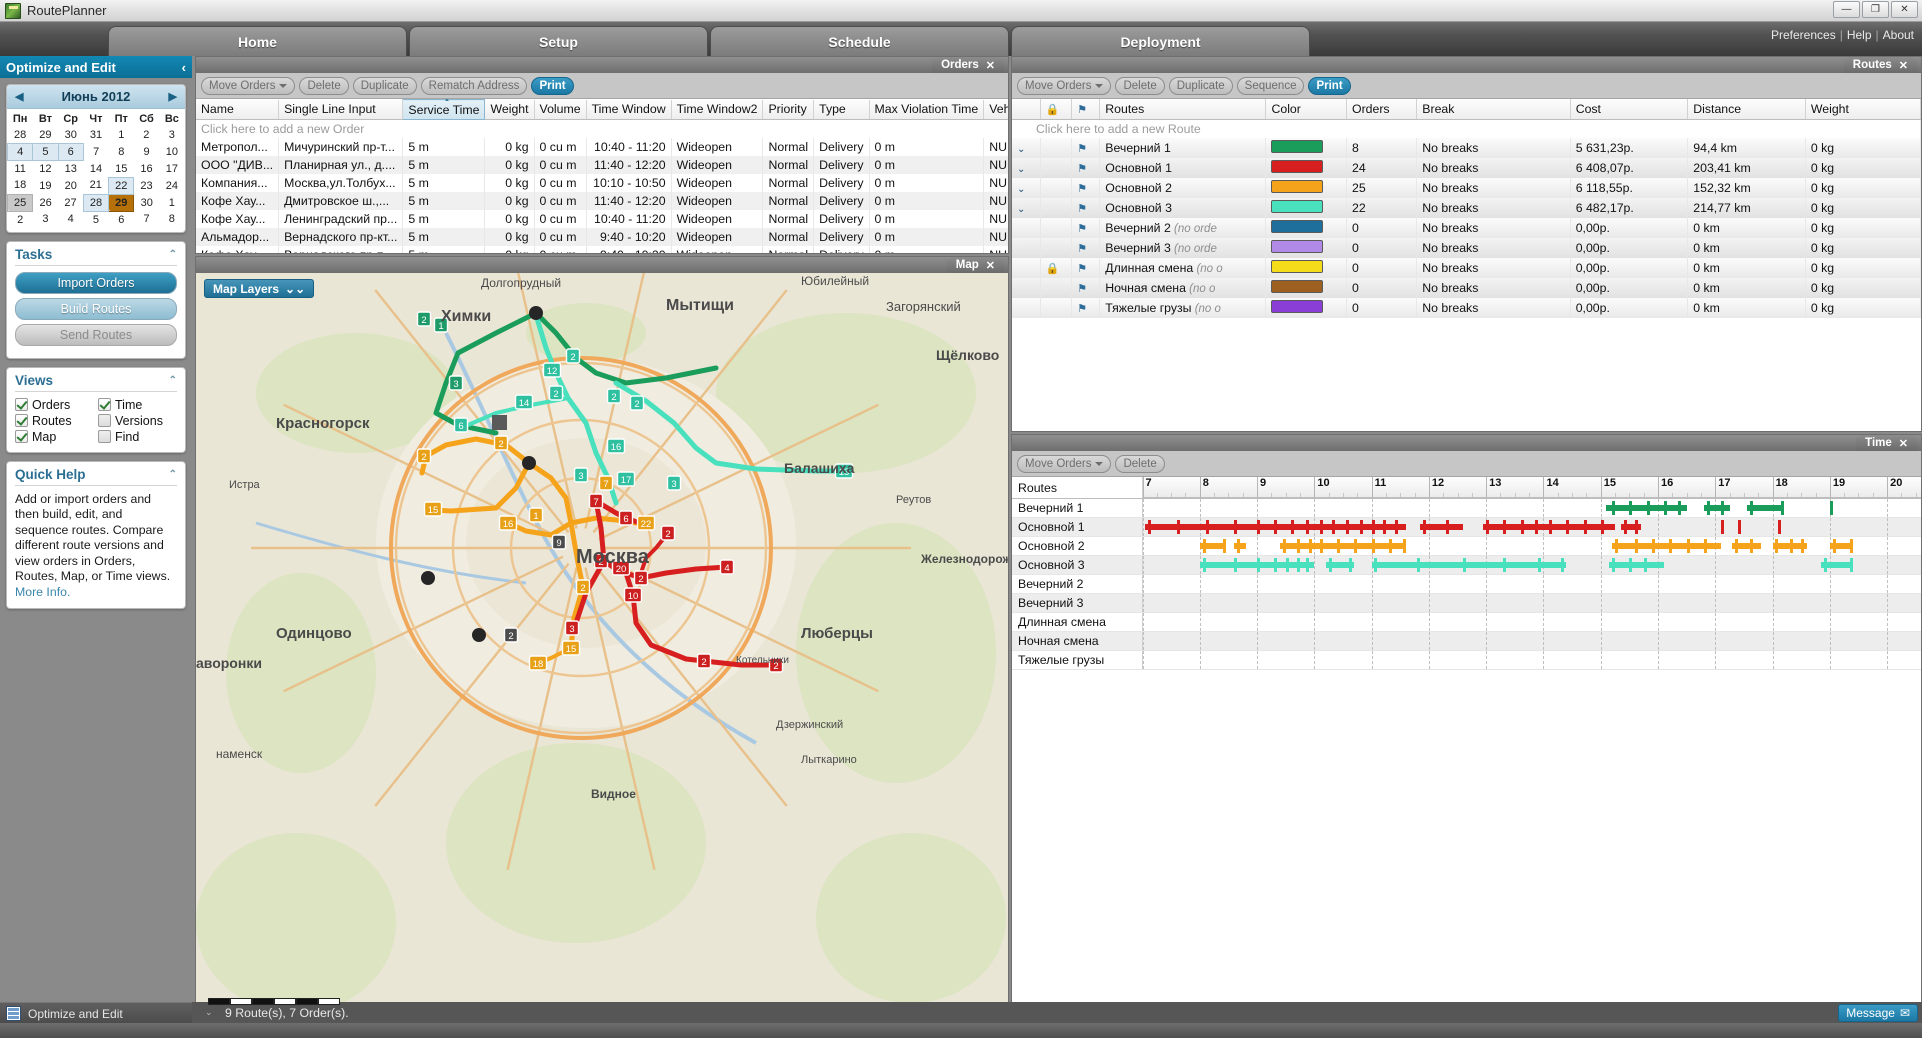  I want to click on orders-column-header: Vehicle Specialties, so click(995, 109).